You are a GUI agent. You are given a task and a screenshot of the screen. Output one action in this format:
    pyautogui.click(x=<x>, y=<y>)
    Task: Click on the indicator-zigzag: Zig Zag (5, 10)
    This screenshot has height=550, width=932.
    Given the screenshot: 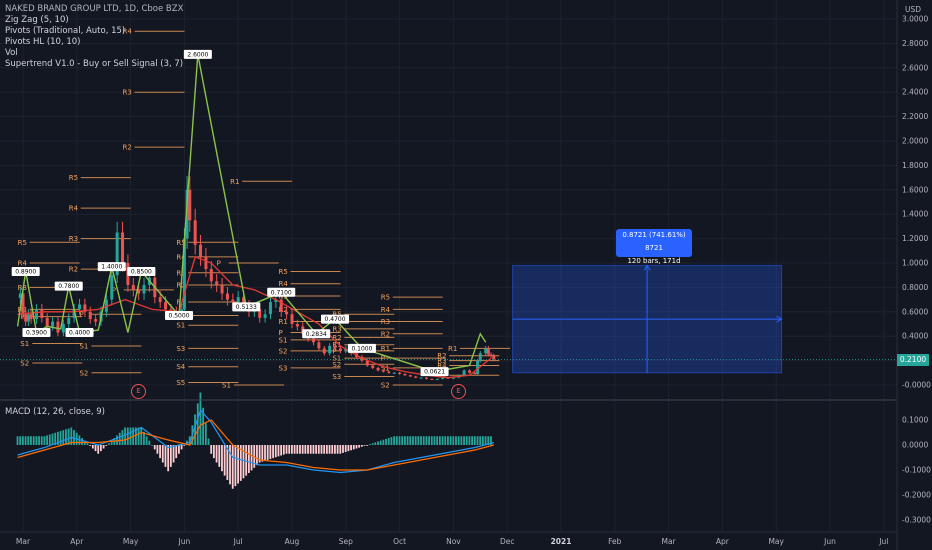 What is the action you would take?
    pyautogui.click(x=94, y=20)
    